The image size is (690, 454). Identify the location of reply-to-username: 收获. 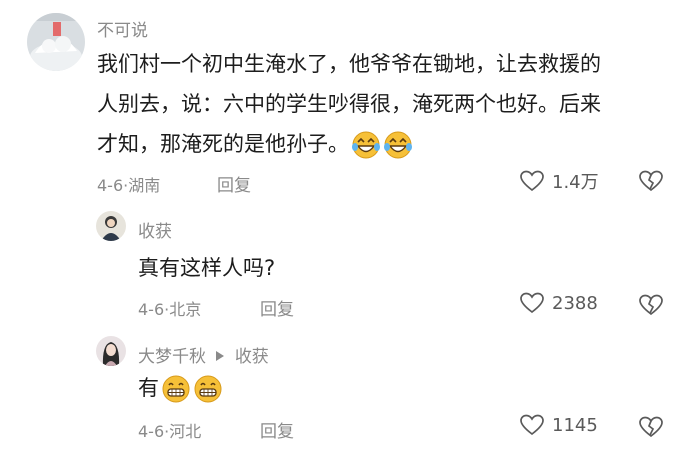
(252, 357).